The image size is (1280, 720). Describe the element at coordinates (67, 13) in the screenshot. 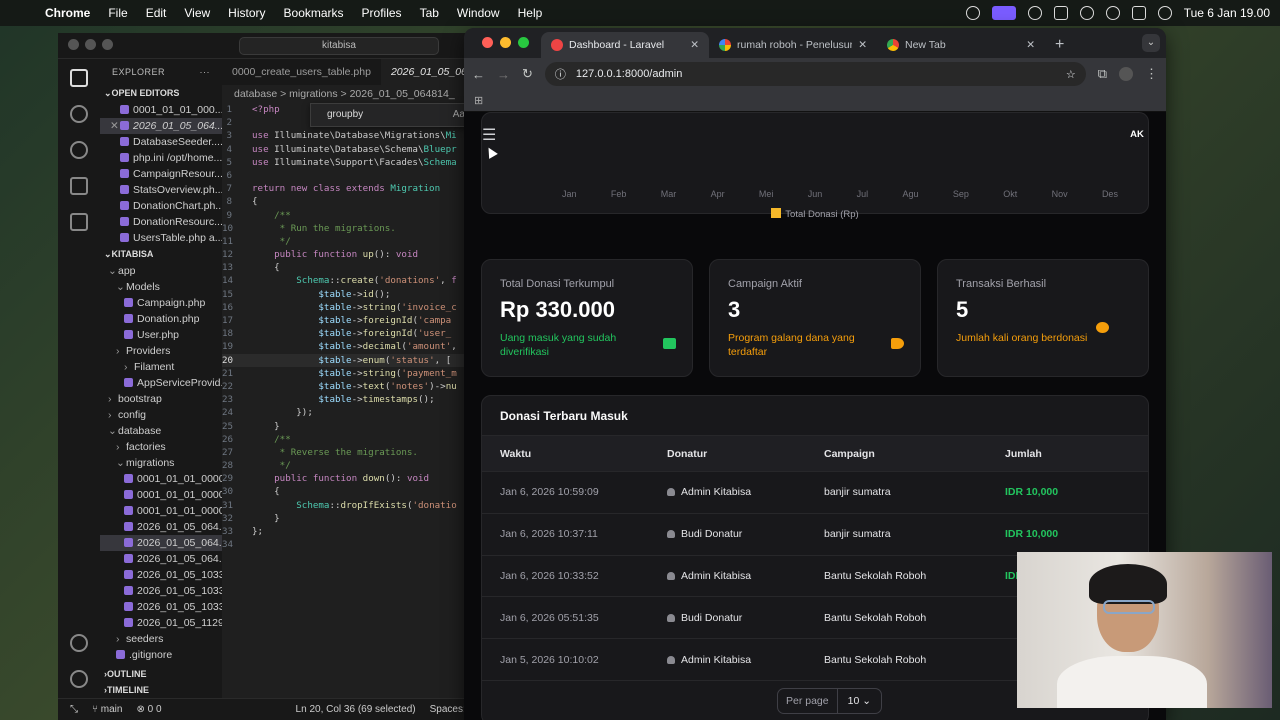

I see `menu-app-name: Chrome` at that location.